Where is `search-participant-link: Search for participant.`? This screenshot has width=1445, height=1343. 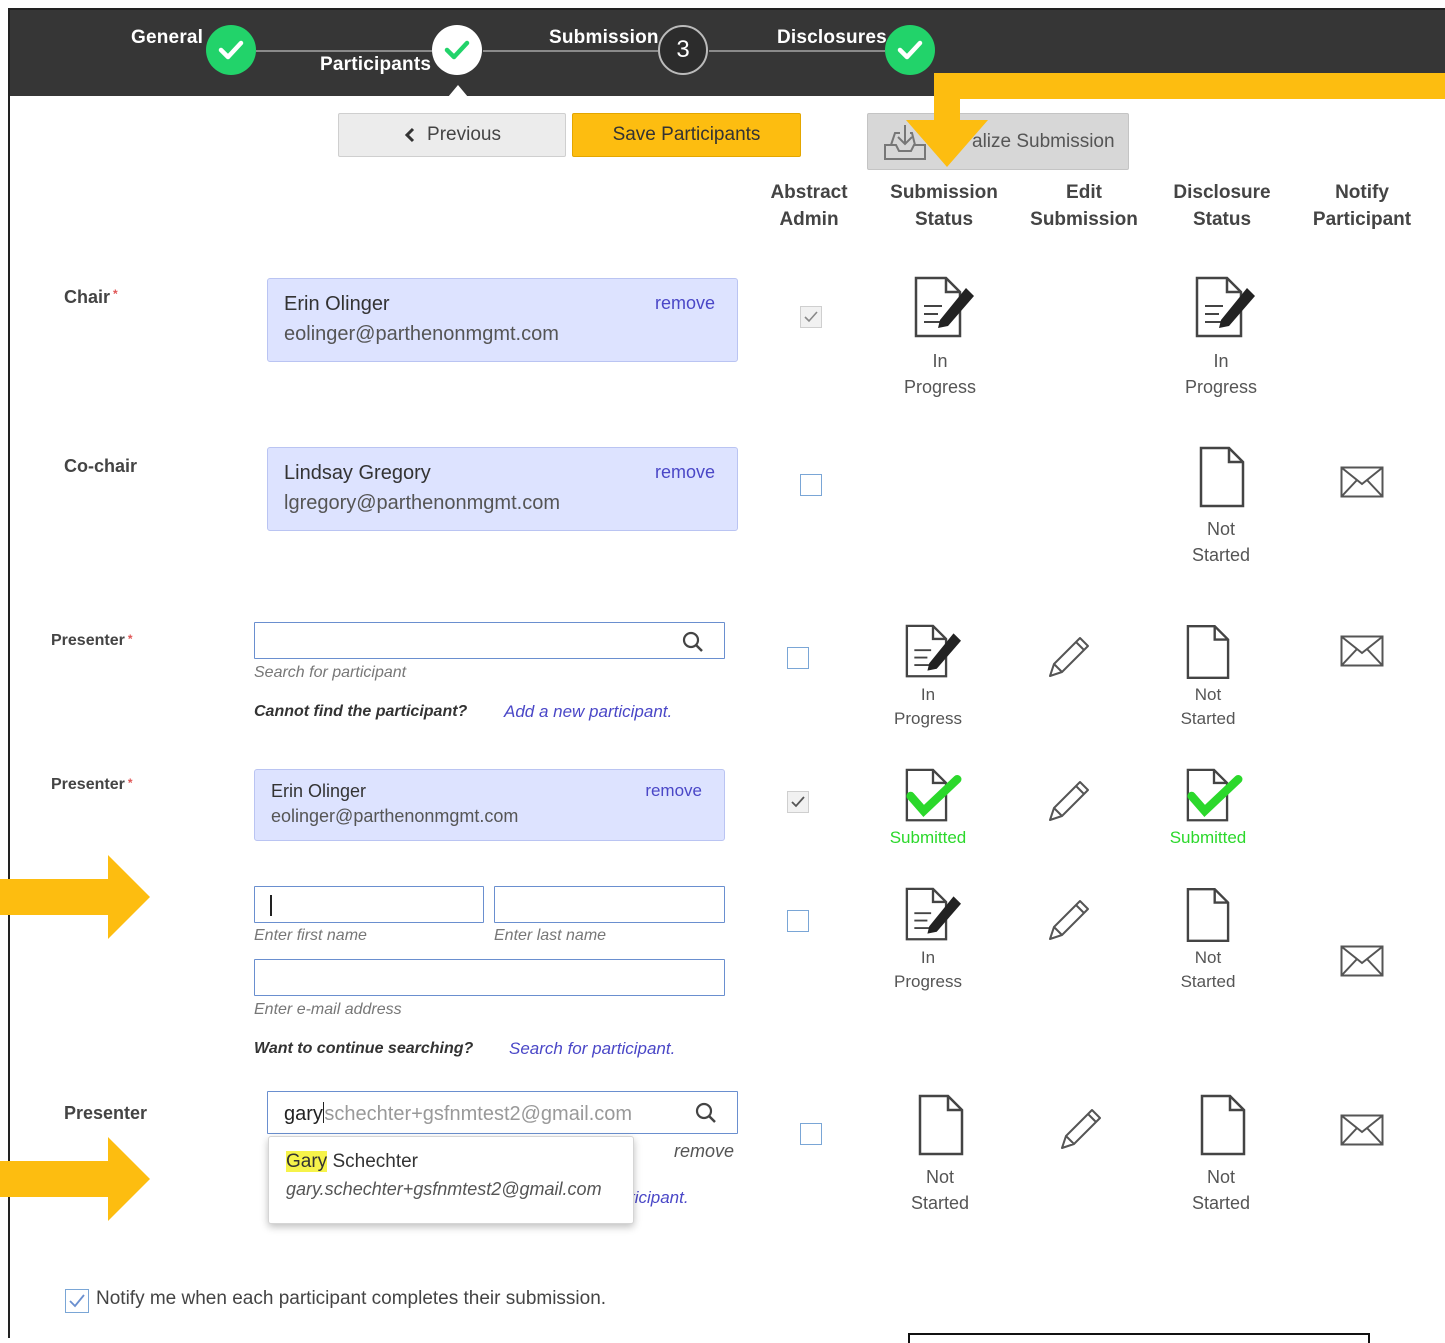
search-participant-link: Search for participant. is located at coordinates (592, 1049).